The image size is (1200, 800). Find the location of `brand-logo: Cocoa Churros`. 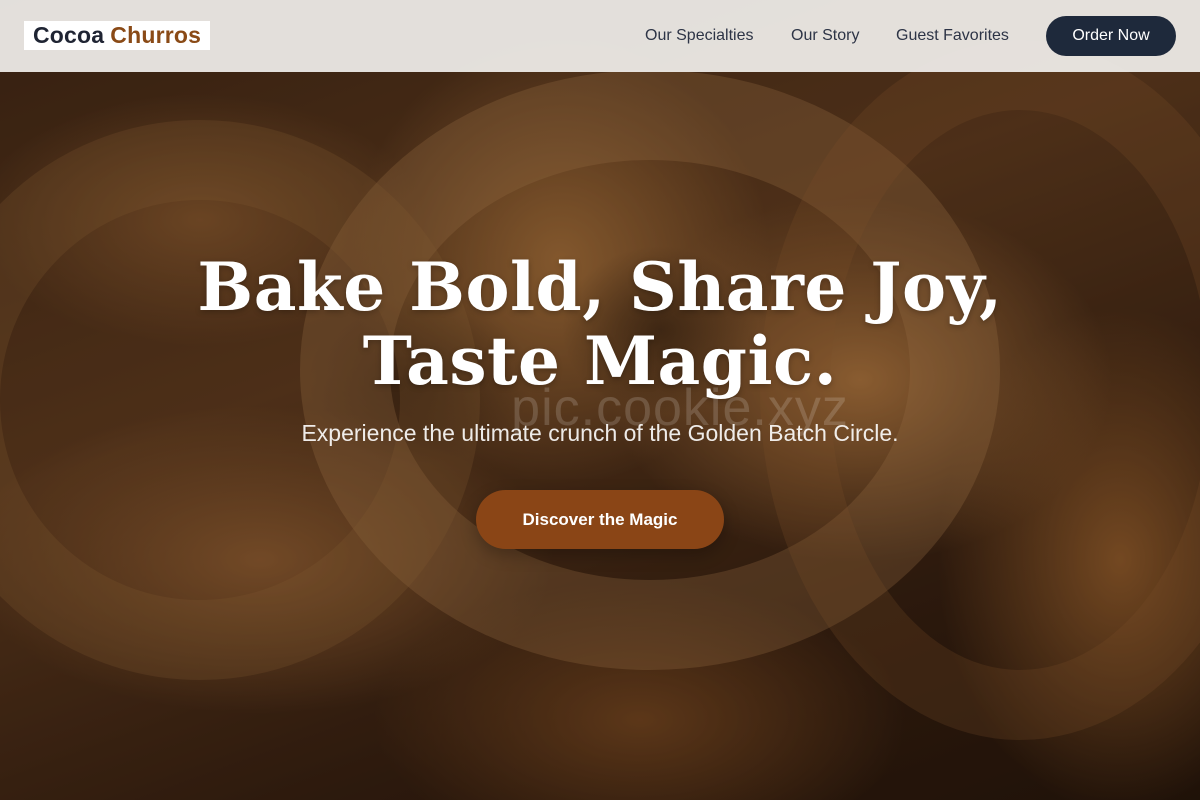

brand-logo: Cocoa Churros is located at coordinates (117, 35).